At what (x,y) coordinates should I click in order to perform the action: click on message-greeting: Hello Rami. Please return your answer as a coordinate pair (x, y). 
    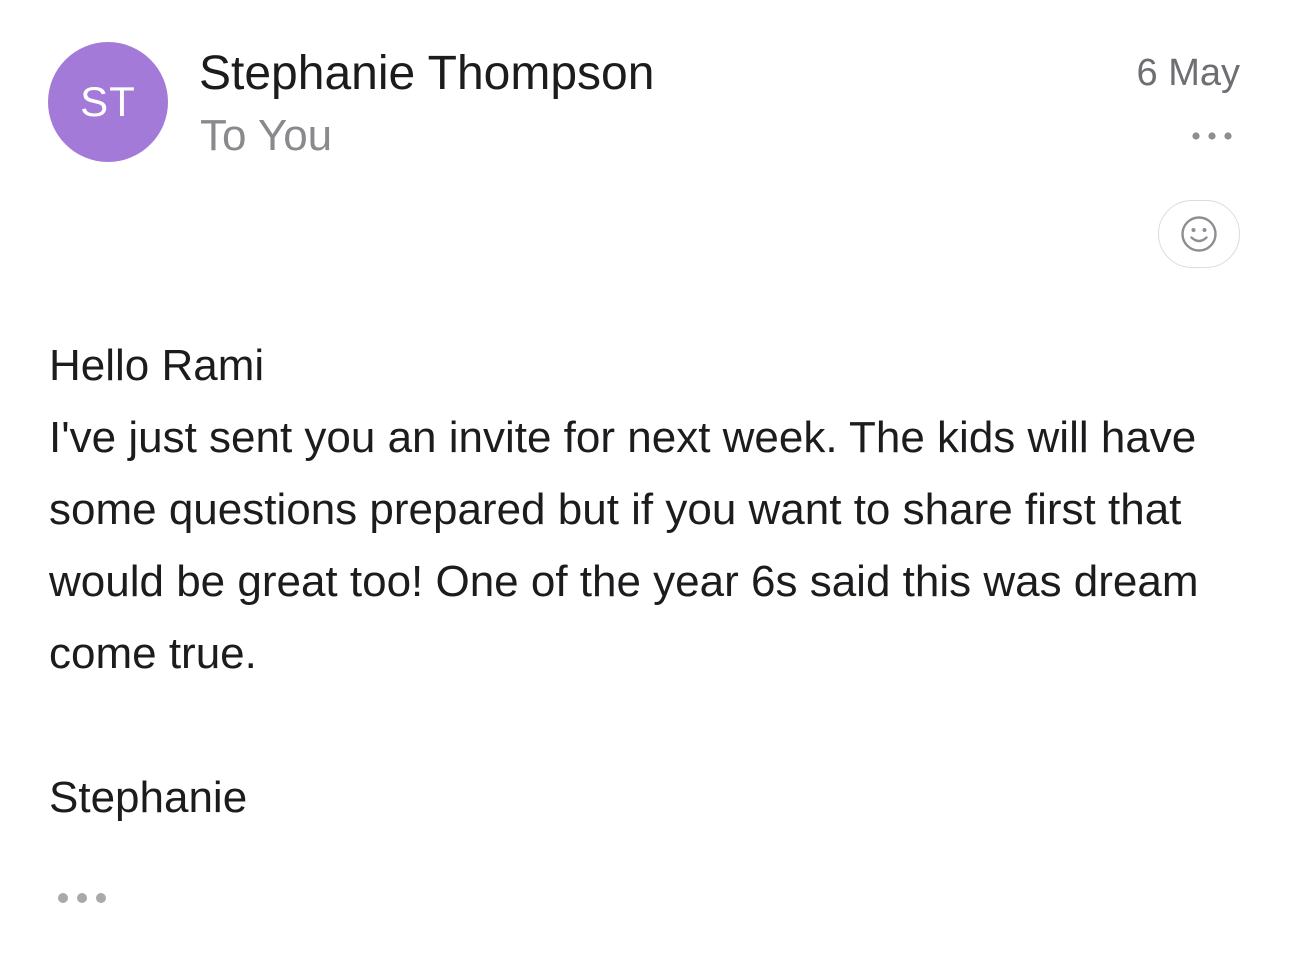
    Looking at the image, I should click on (157, 365).